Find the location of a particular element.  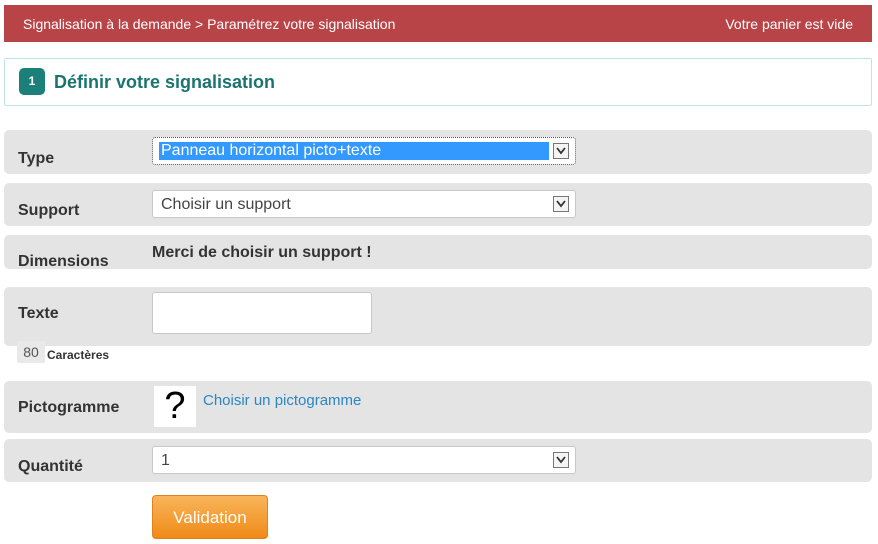

pictogramme-row: Pictogramme ? Choisir un pictogramme is located at coordinates (438, 407).